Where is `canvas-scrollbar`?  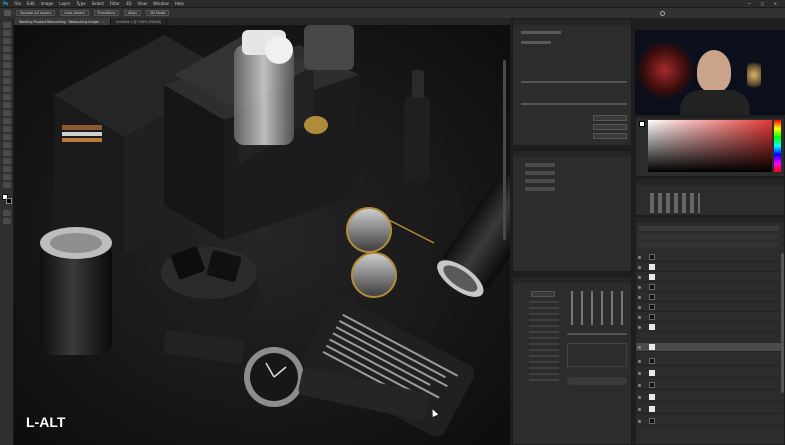 canvas-scrollbar is located at coordinates (504, 150).